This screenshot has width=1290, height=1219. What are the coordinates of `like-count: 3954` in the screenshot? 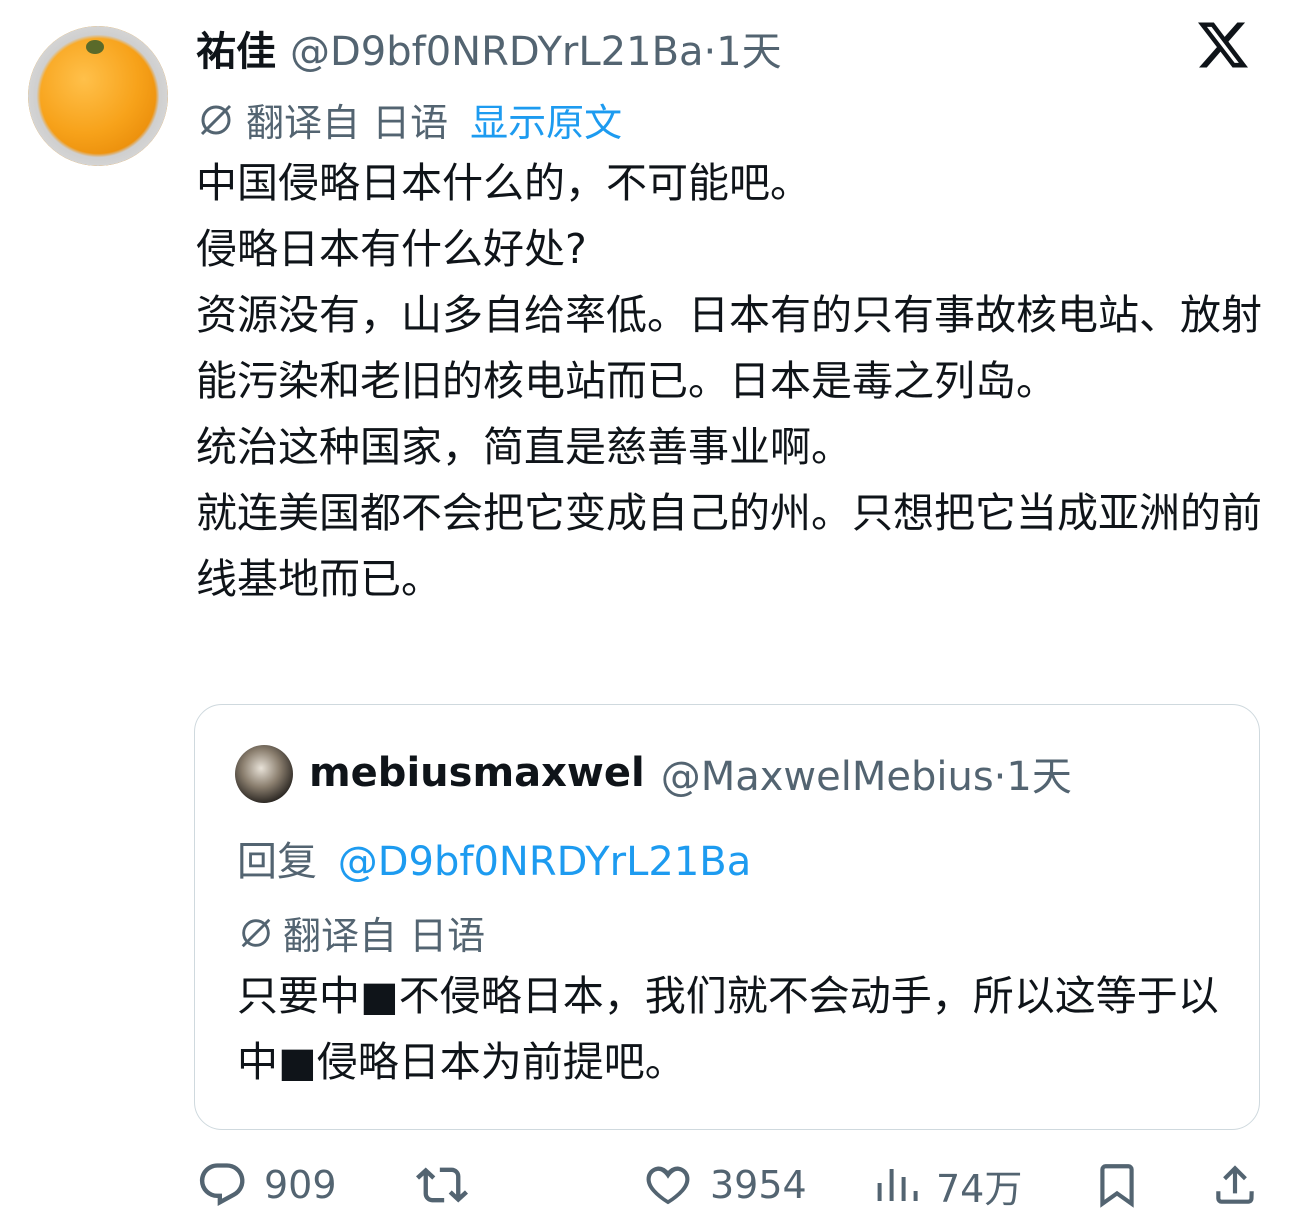 It's located at (758, 1185).